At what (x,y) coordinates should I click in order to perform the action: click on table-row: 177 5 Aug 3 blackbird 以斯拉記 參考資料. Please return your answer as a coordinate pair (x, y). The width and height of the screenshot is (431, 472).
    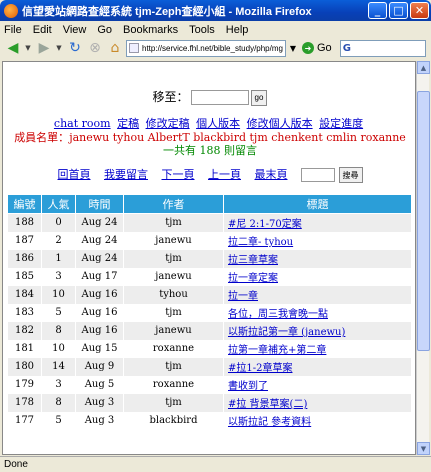
    Looking at the image, I should click on (209, 420).